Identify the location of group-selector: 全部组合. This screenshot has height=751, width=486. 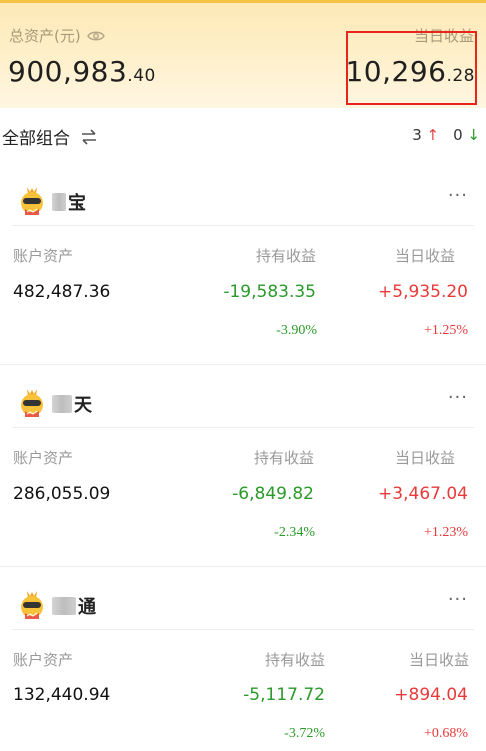
(50, 136).